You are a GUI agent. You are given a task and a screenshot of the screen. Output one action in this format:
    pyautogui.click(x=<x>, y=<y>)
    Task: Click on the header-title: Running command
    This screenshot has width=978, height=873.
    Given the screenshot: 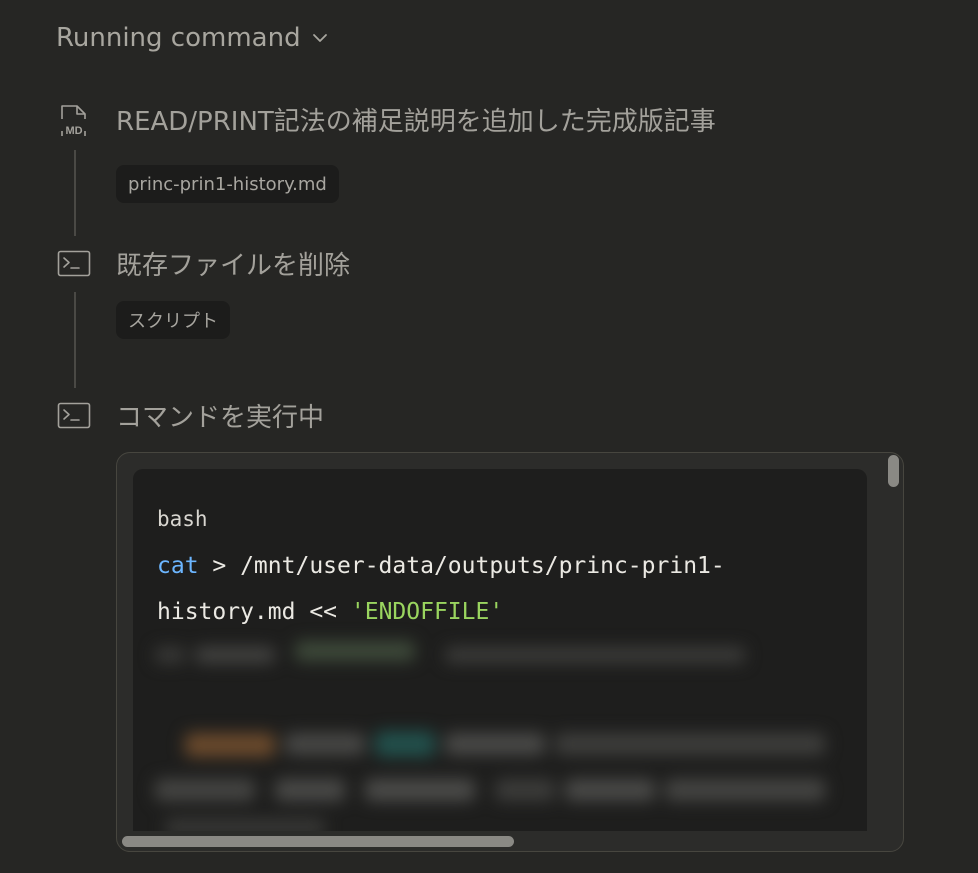 What is the action you would take?
    pyautogui.click(x=178, y=38)
    